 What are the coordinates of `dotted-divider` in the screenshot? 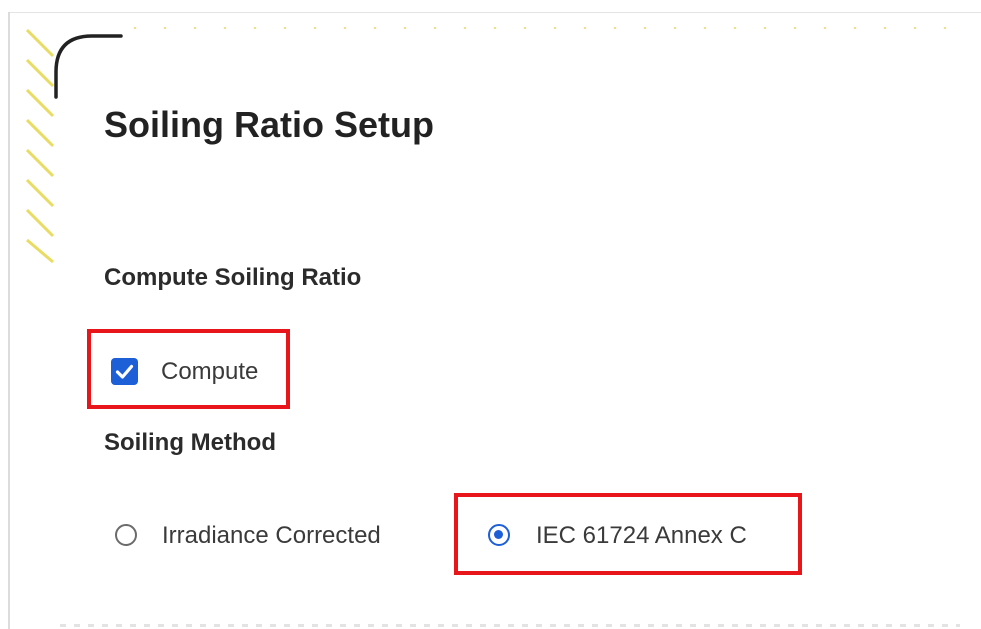 It's located at (545, 28).